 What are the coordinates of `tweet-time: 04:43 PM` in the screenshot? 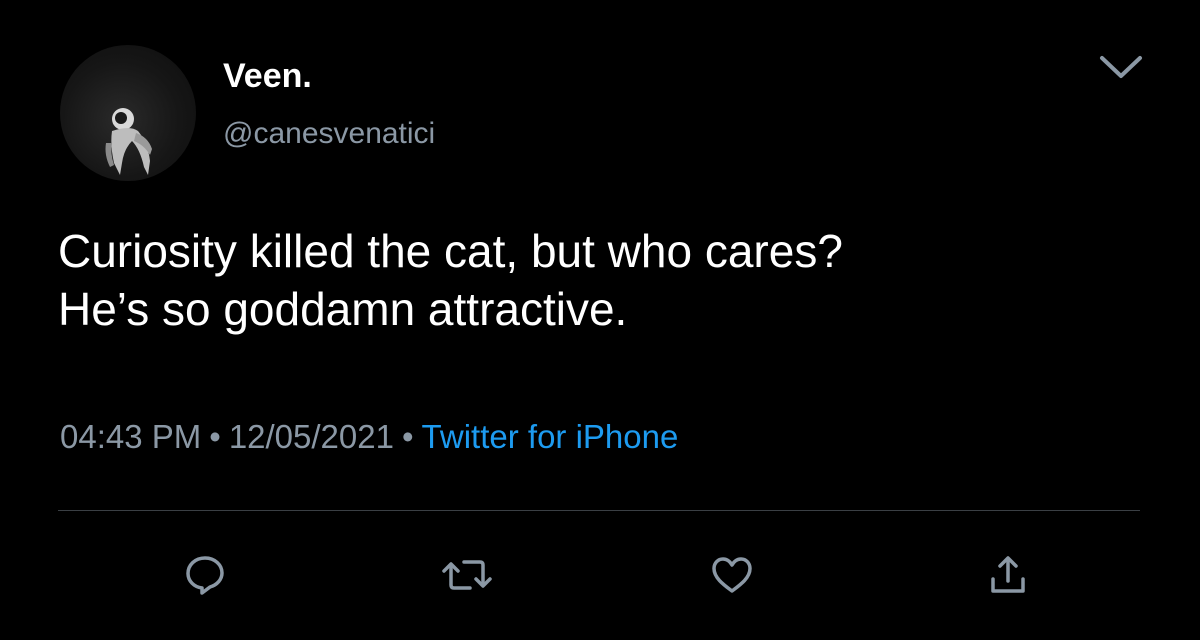 It's located at (131, 436).